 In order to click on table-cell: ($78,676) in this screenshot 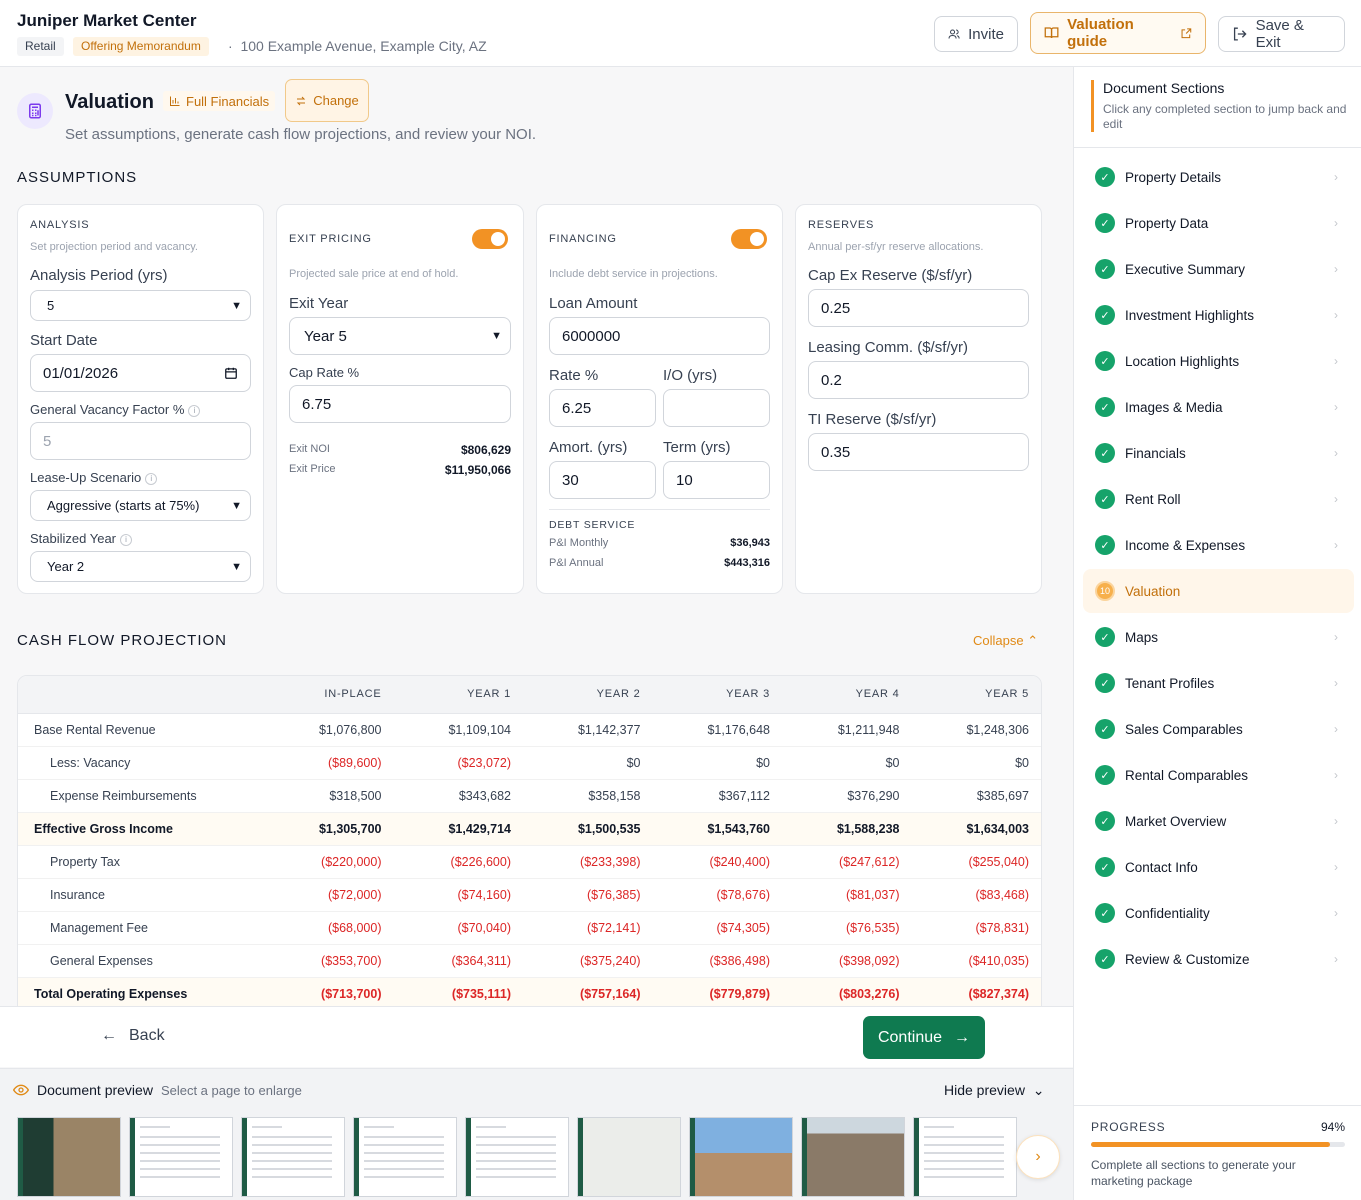, I will do `click(717, 895)`.